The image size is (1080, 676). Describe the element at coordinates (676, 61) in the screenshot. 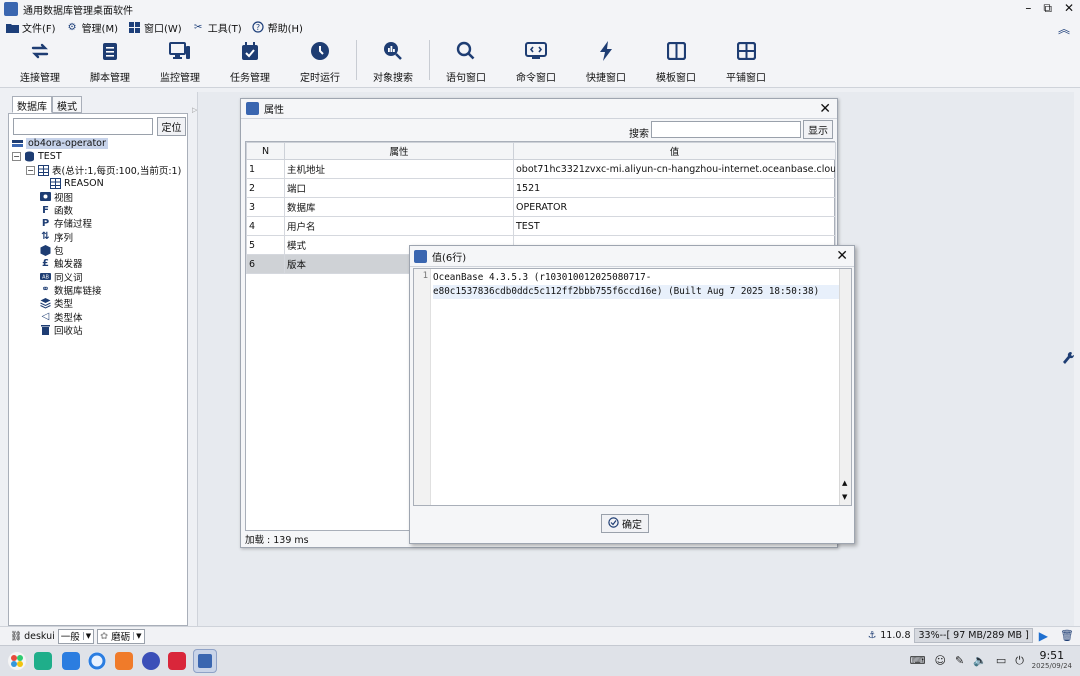

I see `template-window-button: 模板窗口` at that location.